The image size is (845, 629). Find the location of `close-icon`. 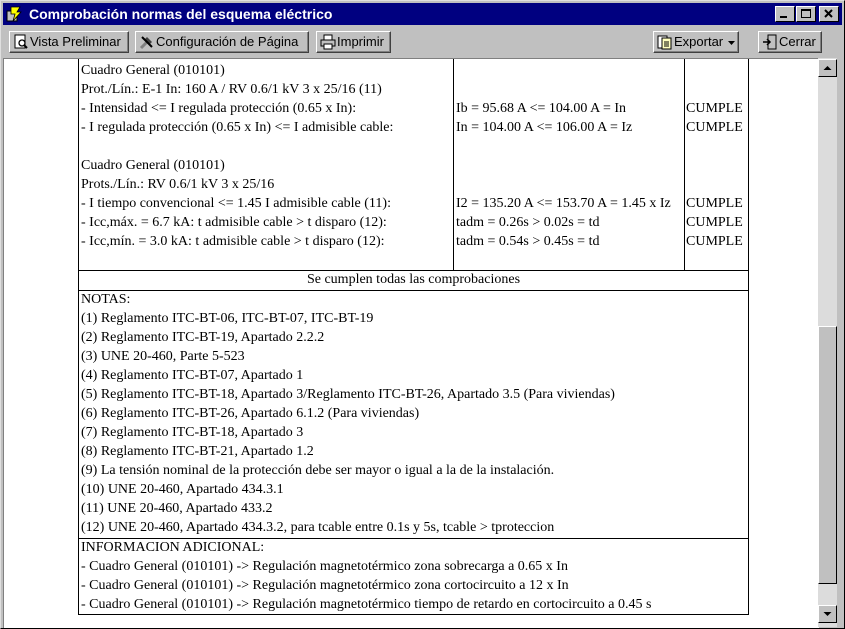

close-icon is located at coordinates (828, 13).